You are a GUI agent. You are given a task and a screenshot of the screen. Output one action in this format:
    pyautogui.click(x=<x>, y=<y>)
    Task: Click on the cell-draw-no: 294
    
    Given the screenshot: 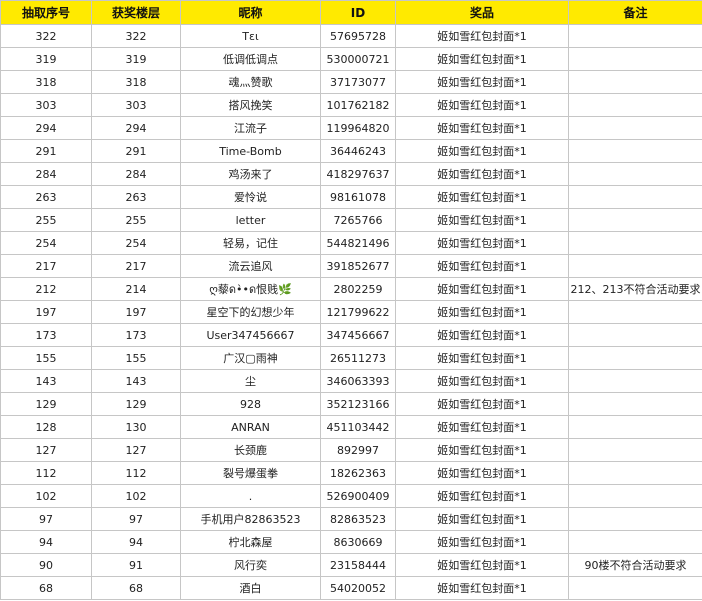 What is the action you would take?
    pyautogui.click(x=46, y=128)
    